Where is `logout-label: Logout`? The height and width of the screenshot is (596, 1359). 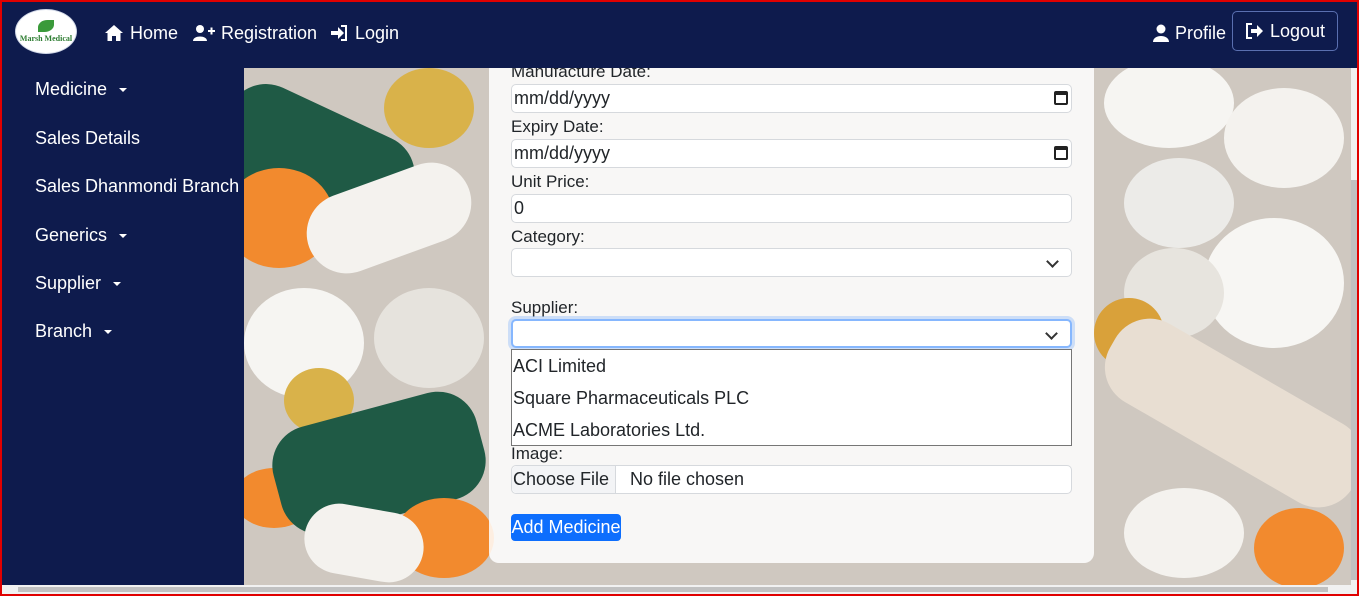 logout-label: Logout is located at coordinates (1297, 30).